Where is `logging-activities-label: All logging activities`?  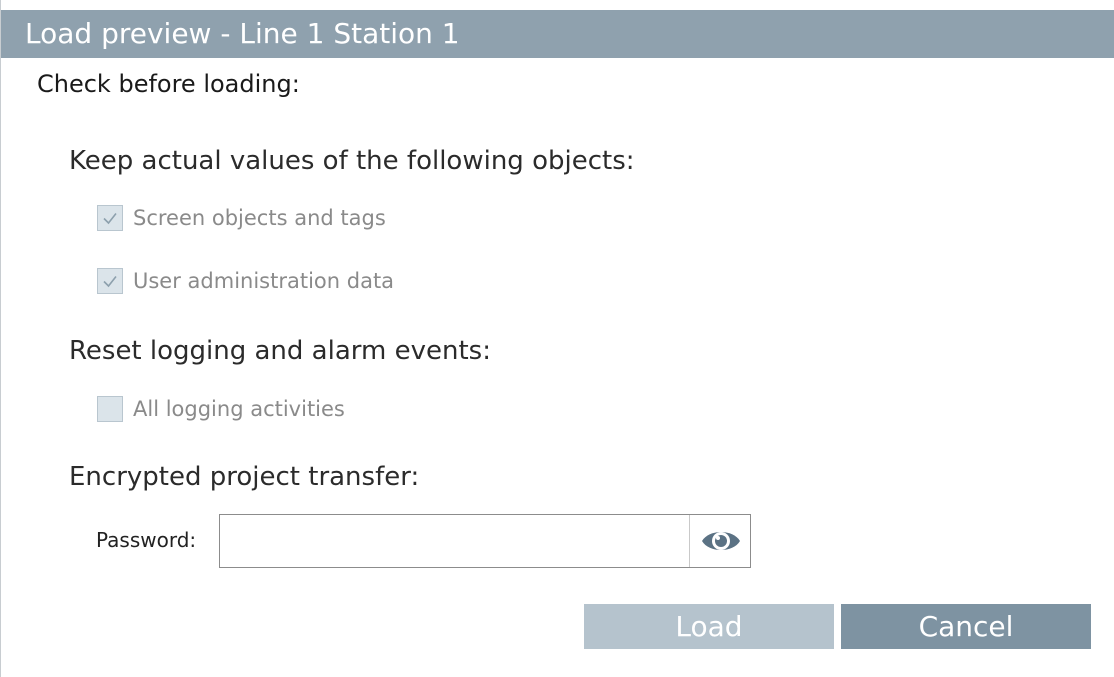
logging-activities-label: All logging activities is located at coordinates (239, 409).